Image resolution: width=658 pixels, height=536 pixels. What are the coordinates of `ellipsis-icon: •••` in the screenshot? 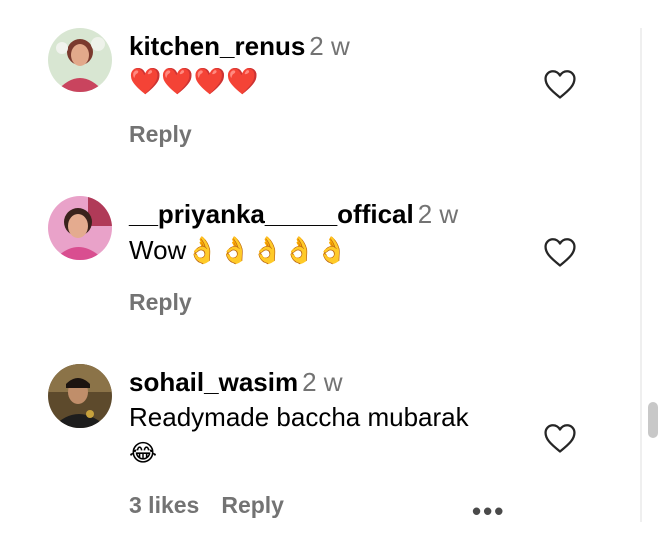 It's located at (488, 511).